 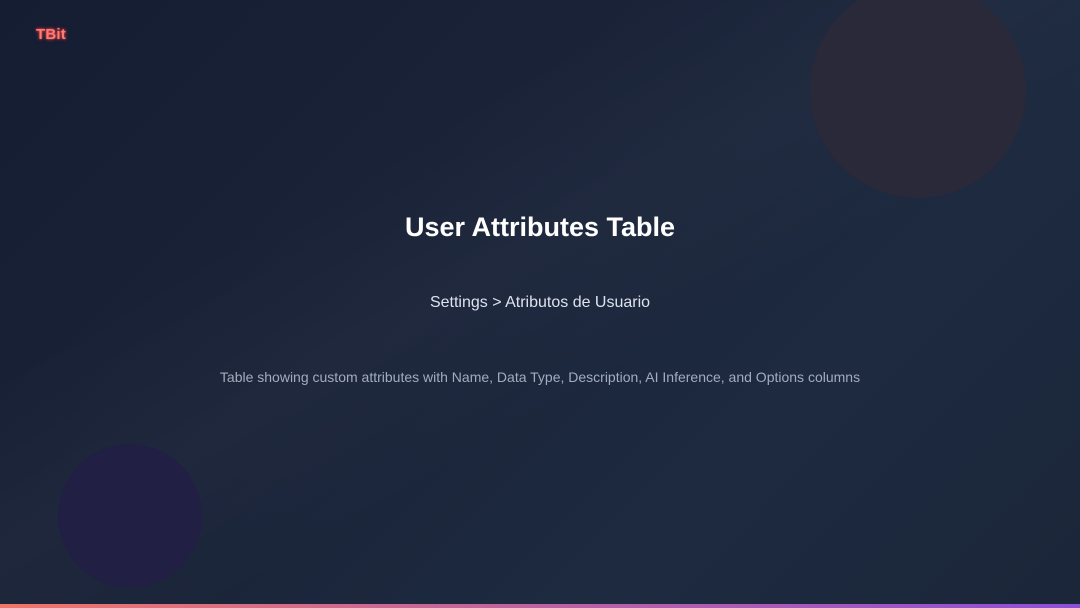 I want to click on decorative-circle-bottom-left, so click(x=130, y=516).